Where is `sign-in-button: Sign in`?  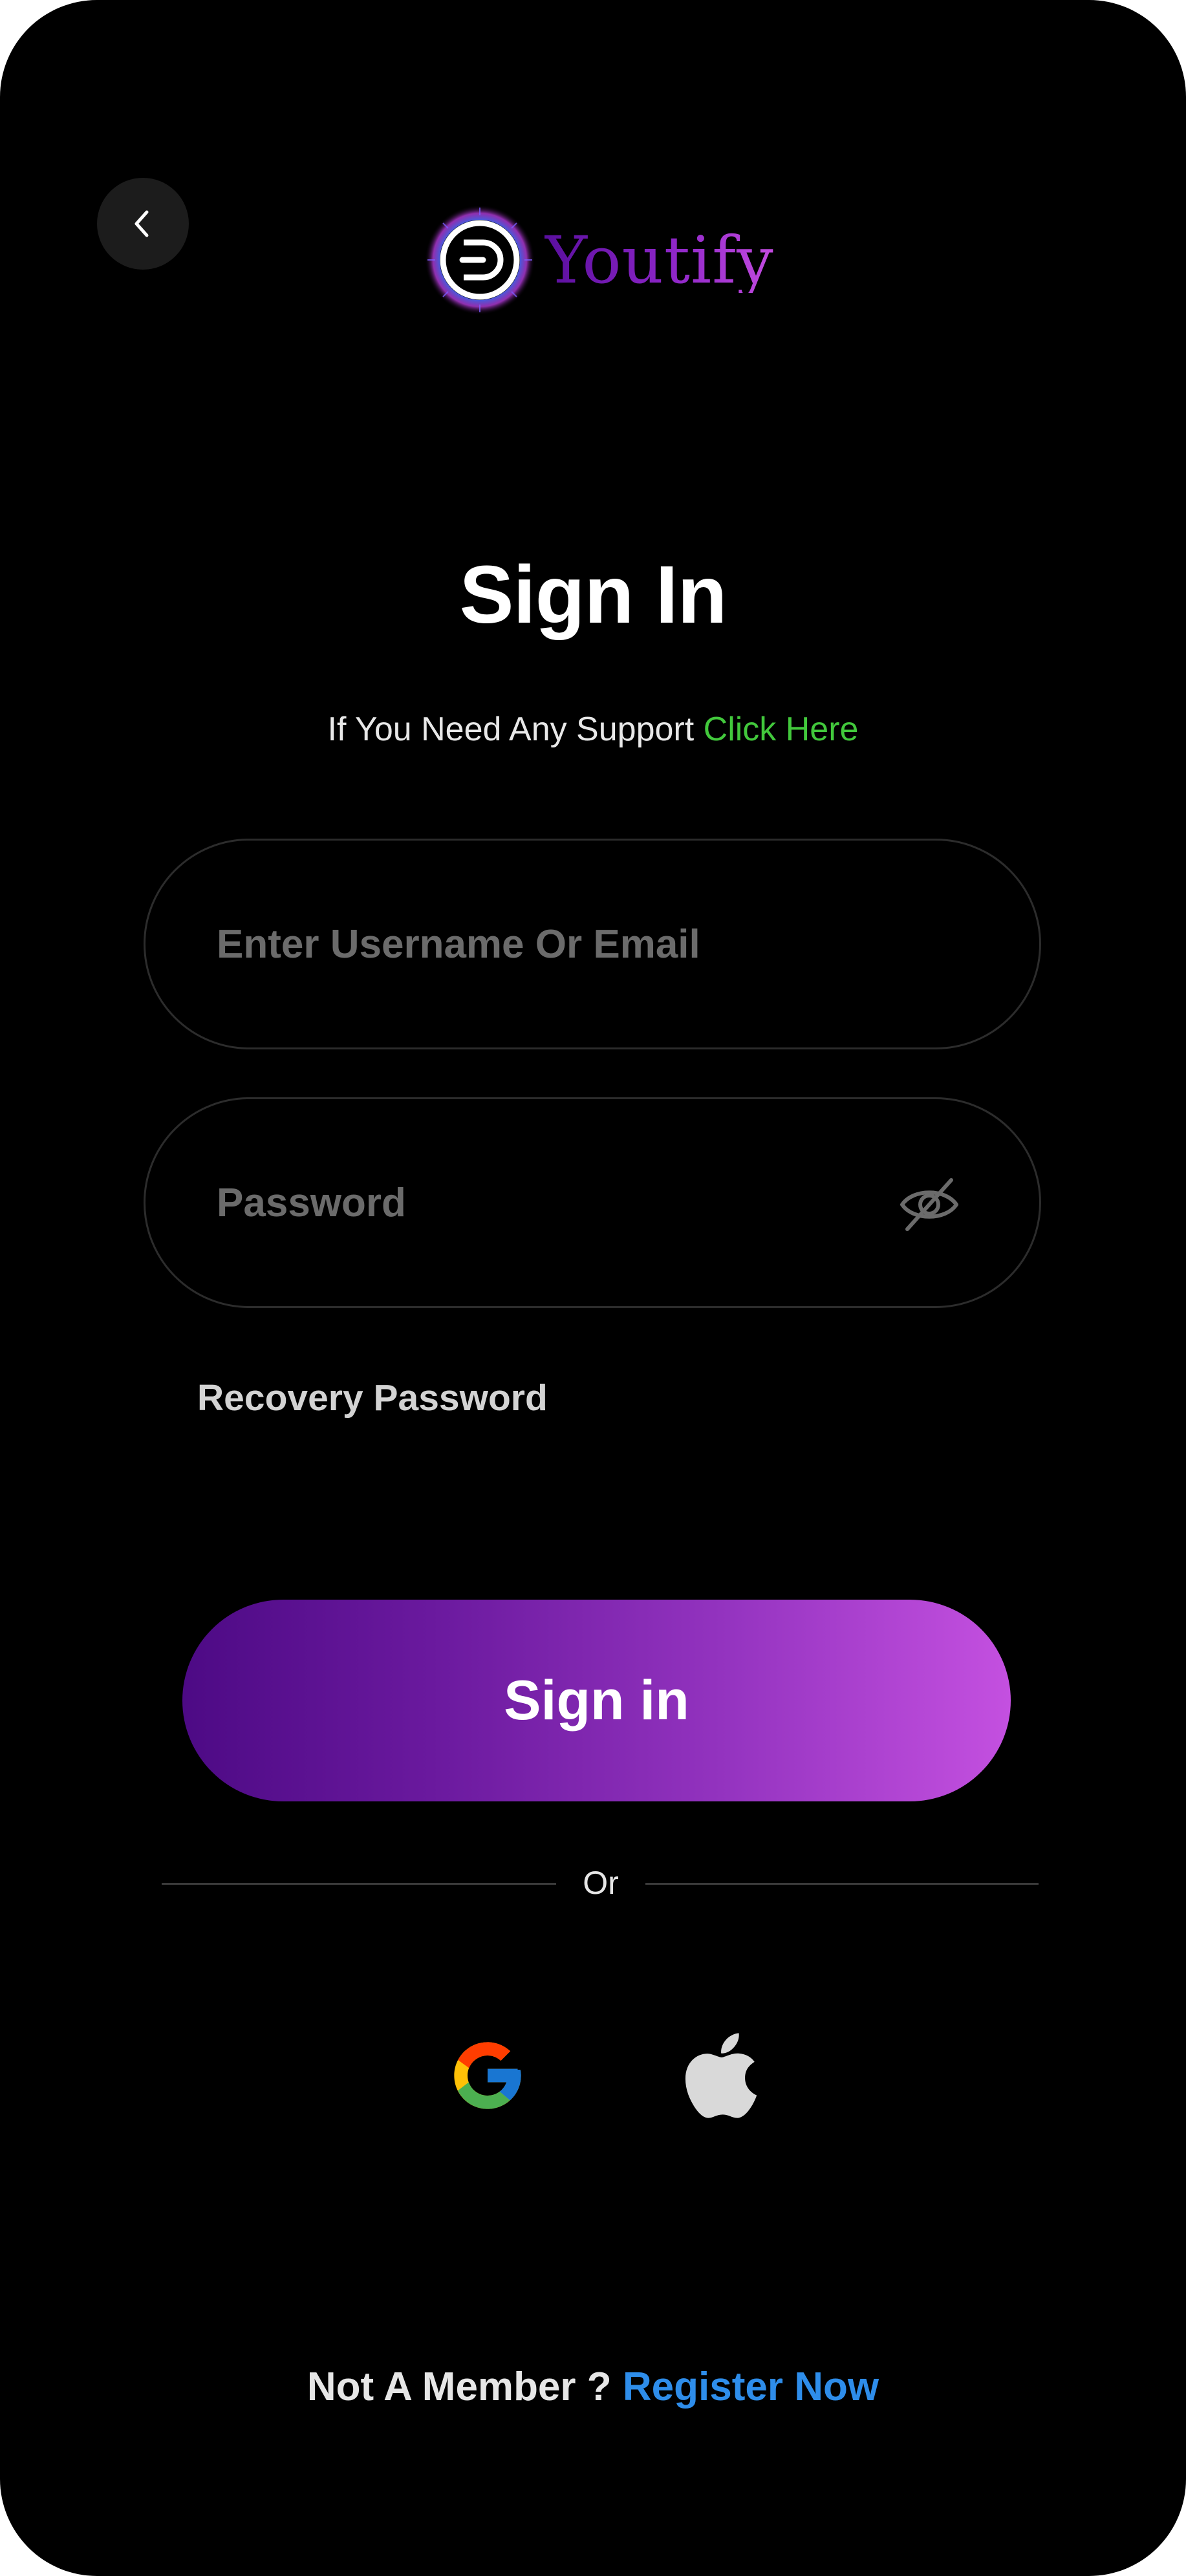 sign-in-button: Sign in is located at coordinates (596, 1700).